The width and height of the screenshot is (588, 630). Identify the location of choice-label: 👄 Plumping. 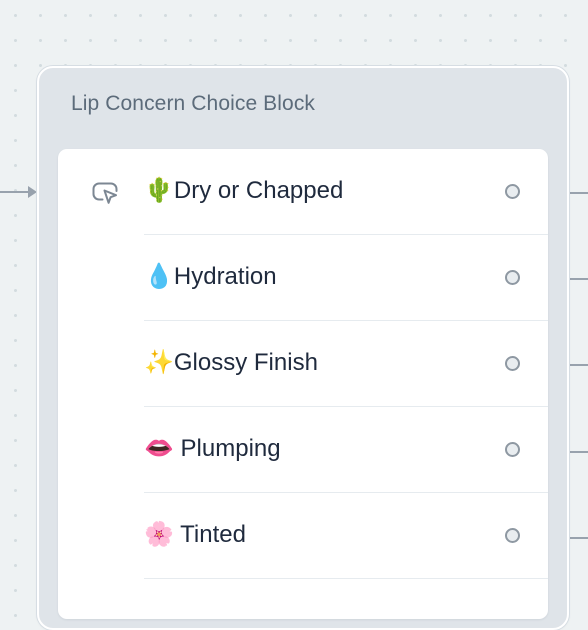
(212, 448).